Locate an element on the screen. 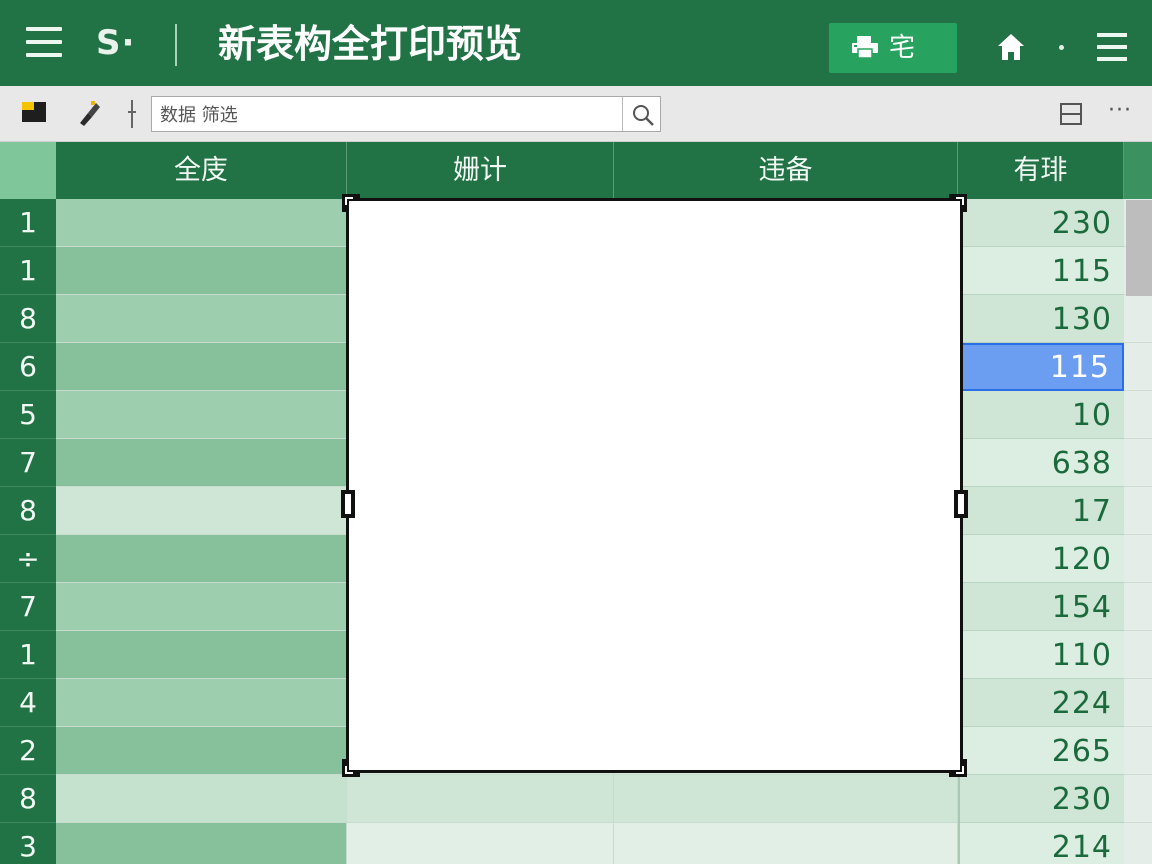  value-cell: 10 is located at coordinates (1042, 415).